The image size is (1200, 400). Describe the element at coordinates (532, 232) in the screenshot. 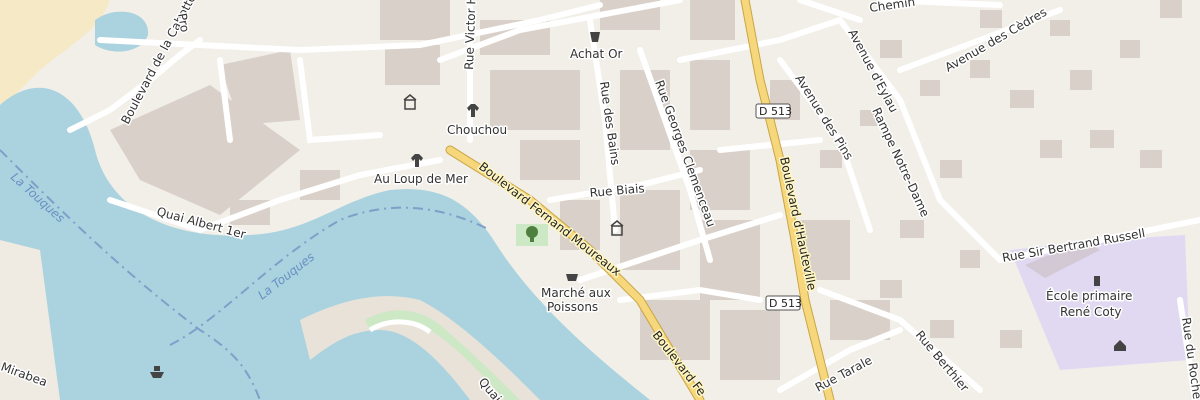

I see `tree-icon` at that location.